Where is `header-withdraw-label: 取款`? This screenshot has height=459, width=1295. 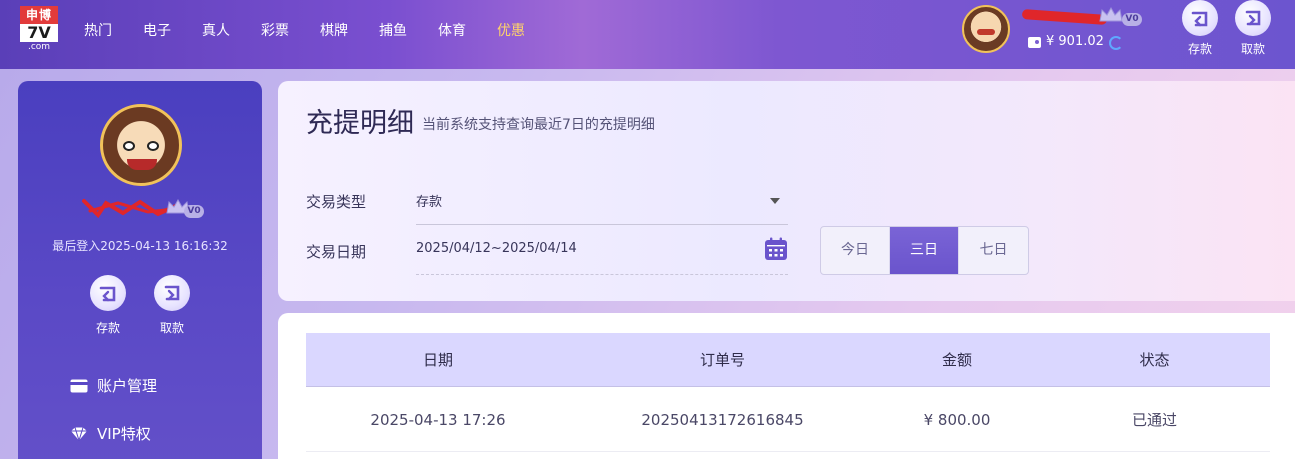
header-withdraw-label: 取款 is located at coordinates (1252, 49).